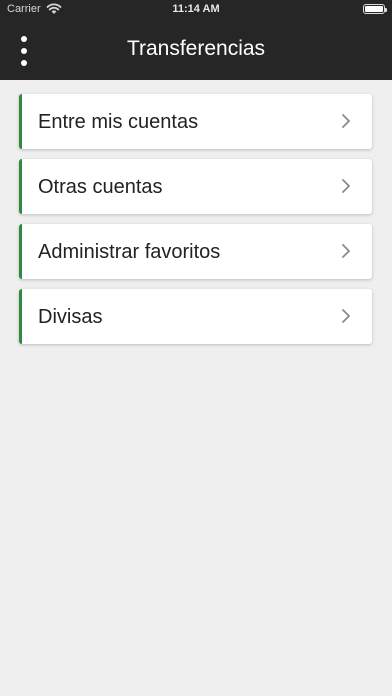 The image size is (392, 696). I want to click on status-time: 11:14 AM, so click(196, 9).